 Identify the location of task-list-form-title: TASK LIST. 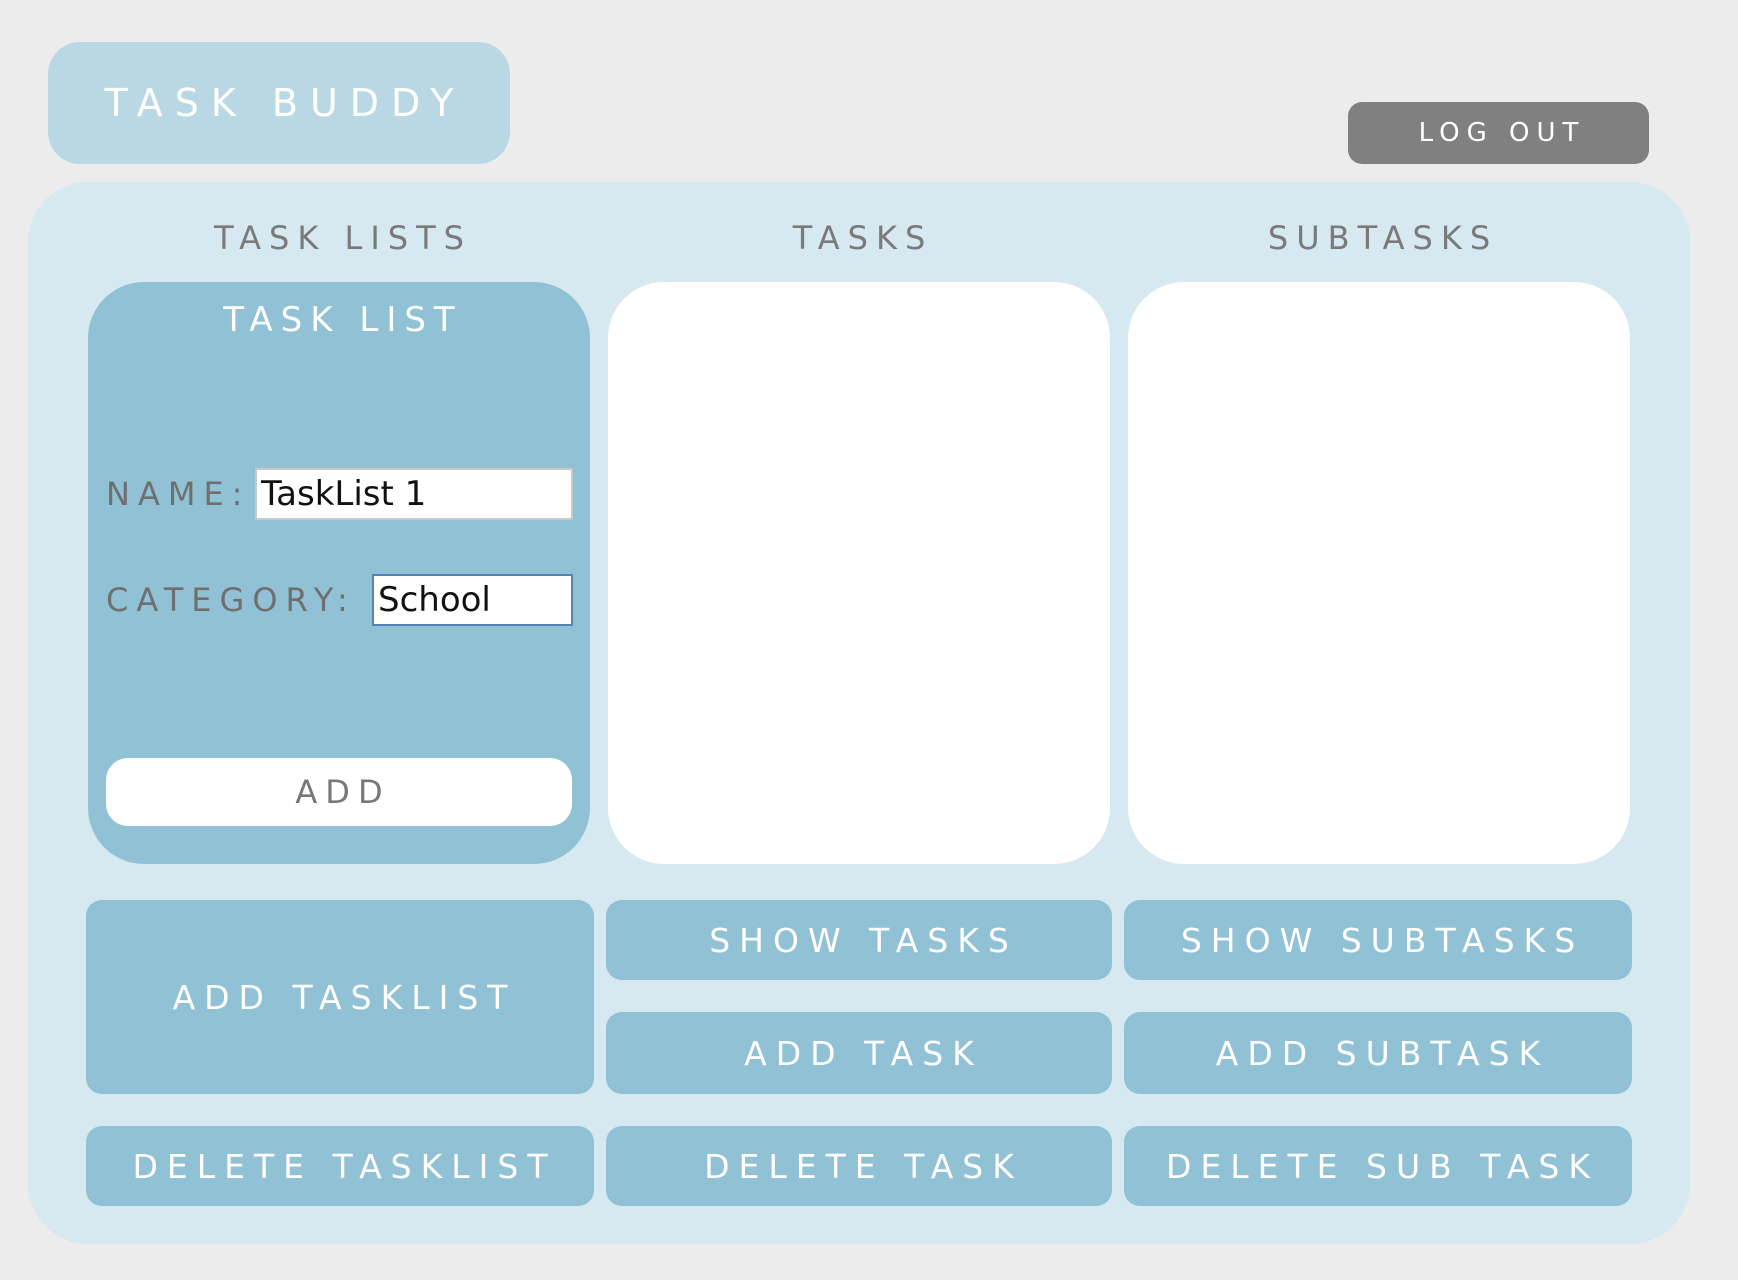
(343, 320).